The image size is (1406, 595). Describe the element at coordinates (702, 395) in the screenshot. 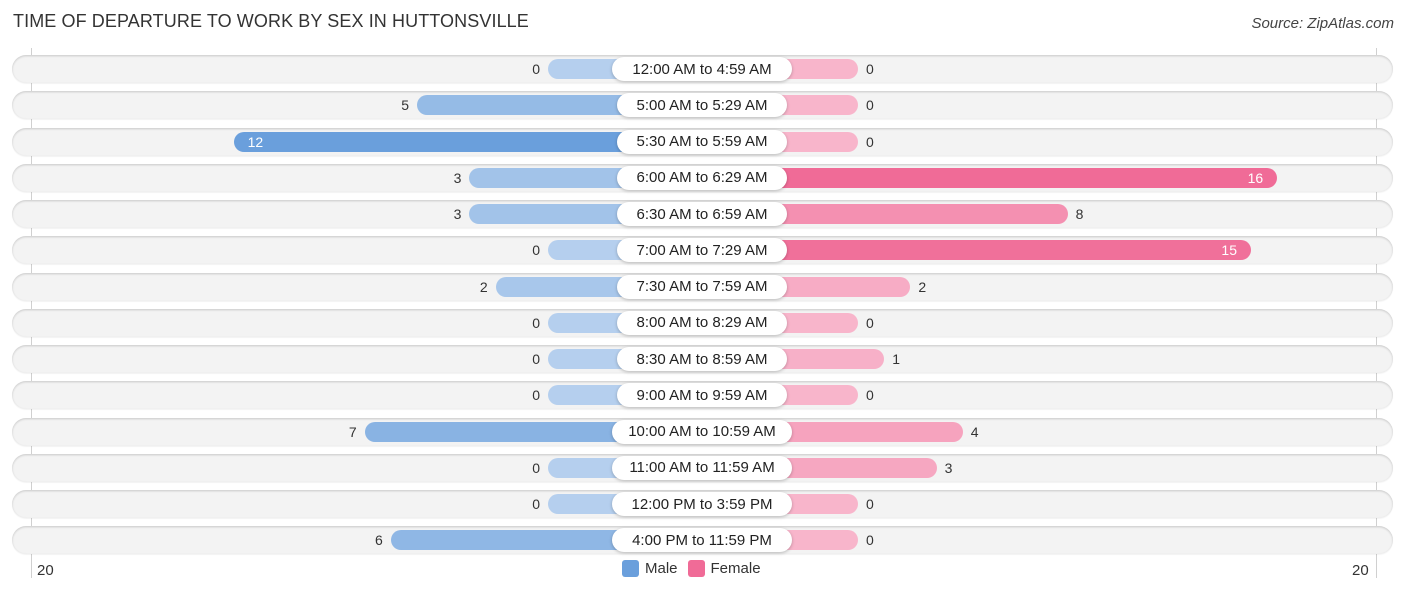

I see `category-label: 9:00 AM to 9:59 AM` at that location.